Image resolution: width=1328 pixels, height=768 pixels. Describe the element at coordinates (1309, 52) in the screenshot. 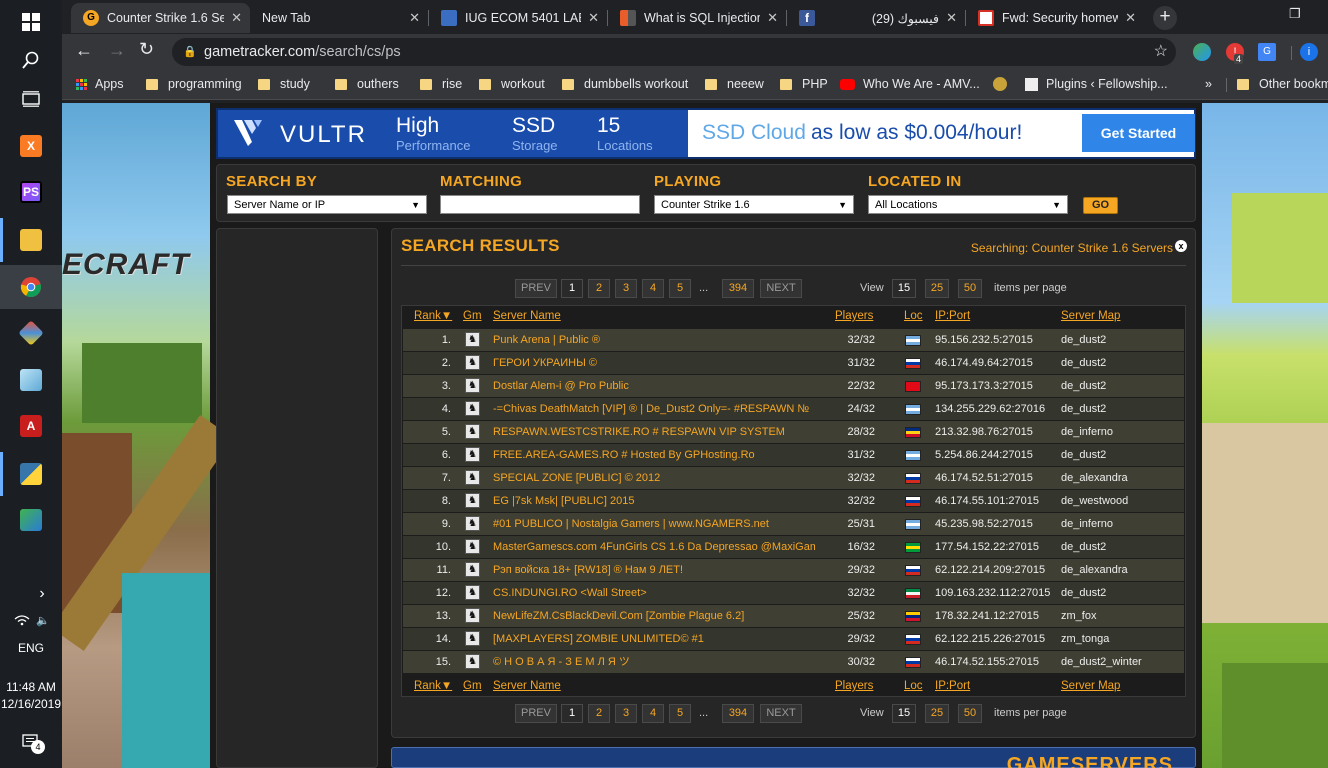

I see `profile-avatar: i` at that location.